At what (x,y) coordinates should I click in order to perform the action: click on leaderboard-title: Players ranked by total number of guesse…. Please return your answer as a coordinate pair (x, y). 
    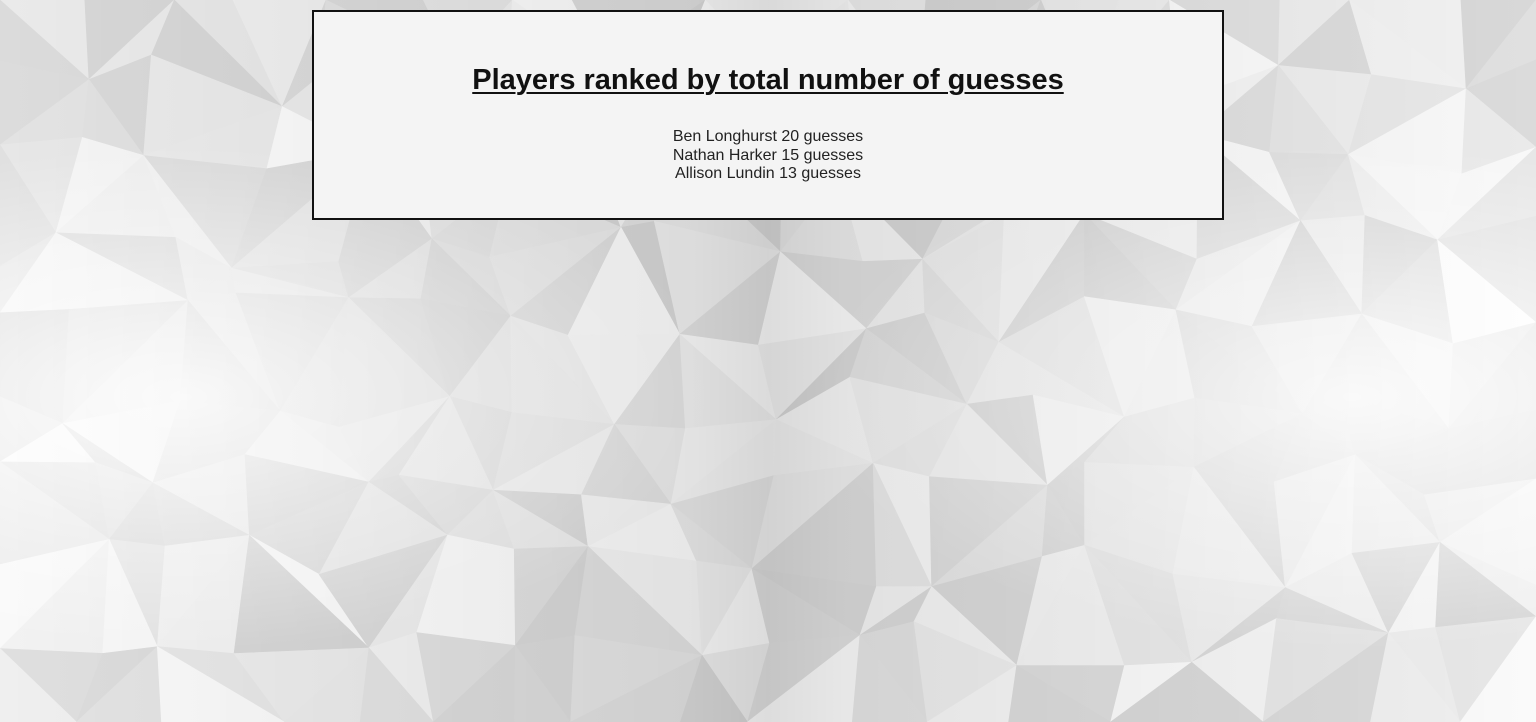
    Looking at the image, I should click on (768, 80).